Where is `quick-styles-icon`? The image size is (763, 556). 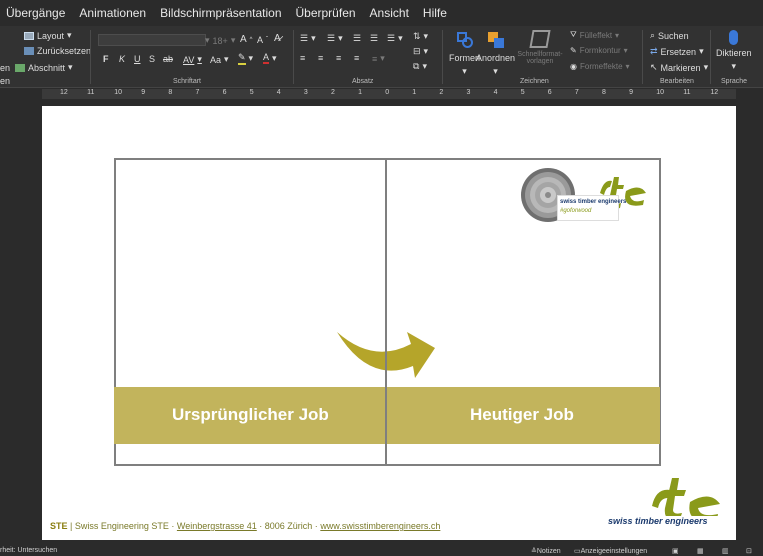
quick-styles-icon is located at coordinates (540, 39).